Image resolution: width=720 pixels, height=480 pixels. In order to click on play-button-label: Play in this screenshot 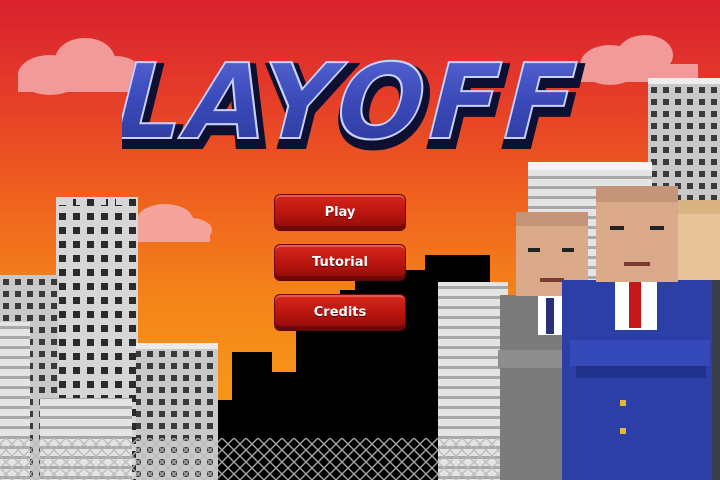, I will do `click(340, 212)`.